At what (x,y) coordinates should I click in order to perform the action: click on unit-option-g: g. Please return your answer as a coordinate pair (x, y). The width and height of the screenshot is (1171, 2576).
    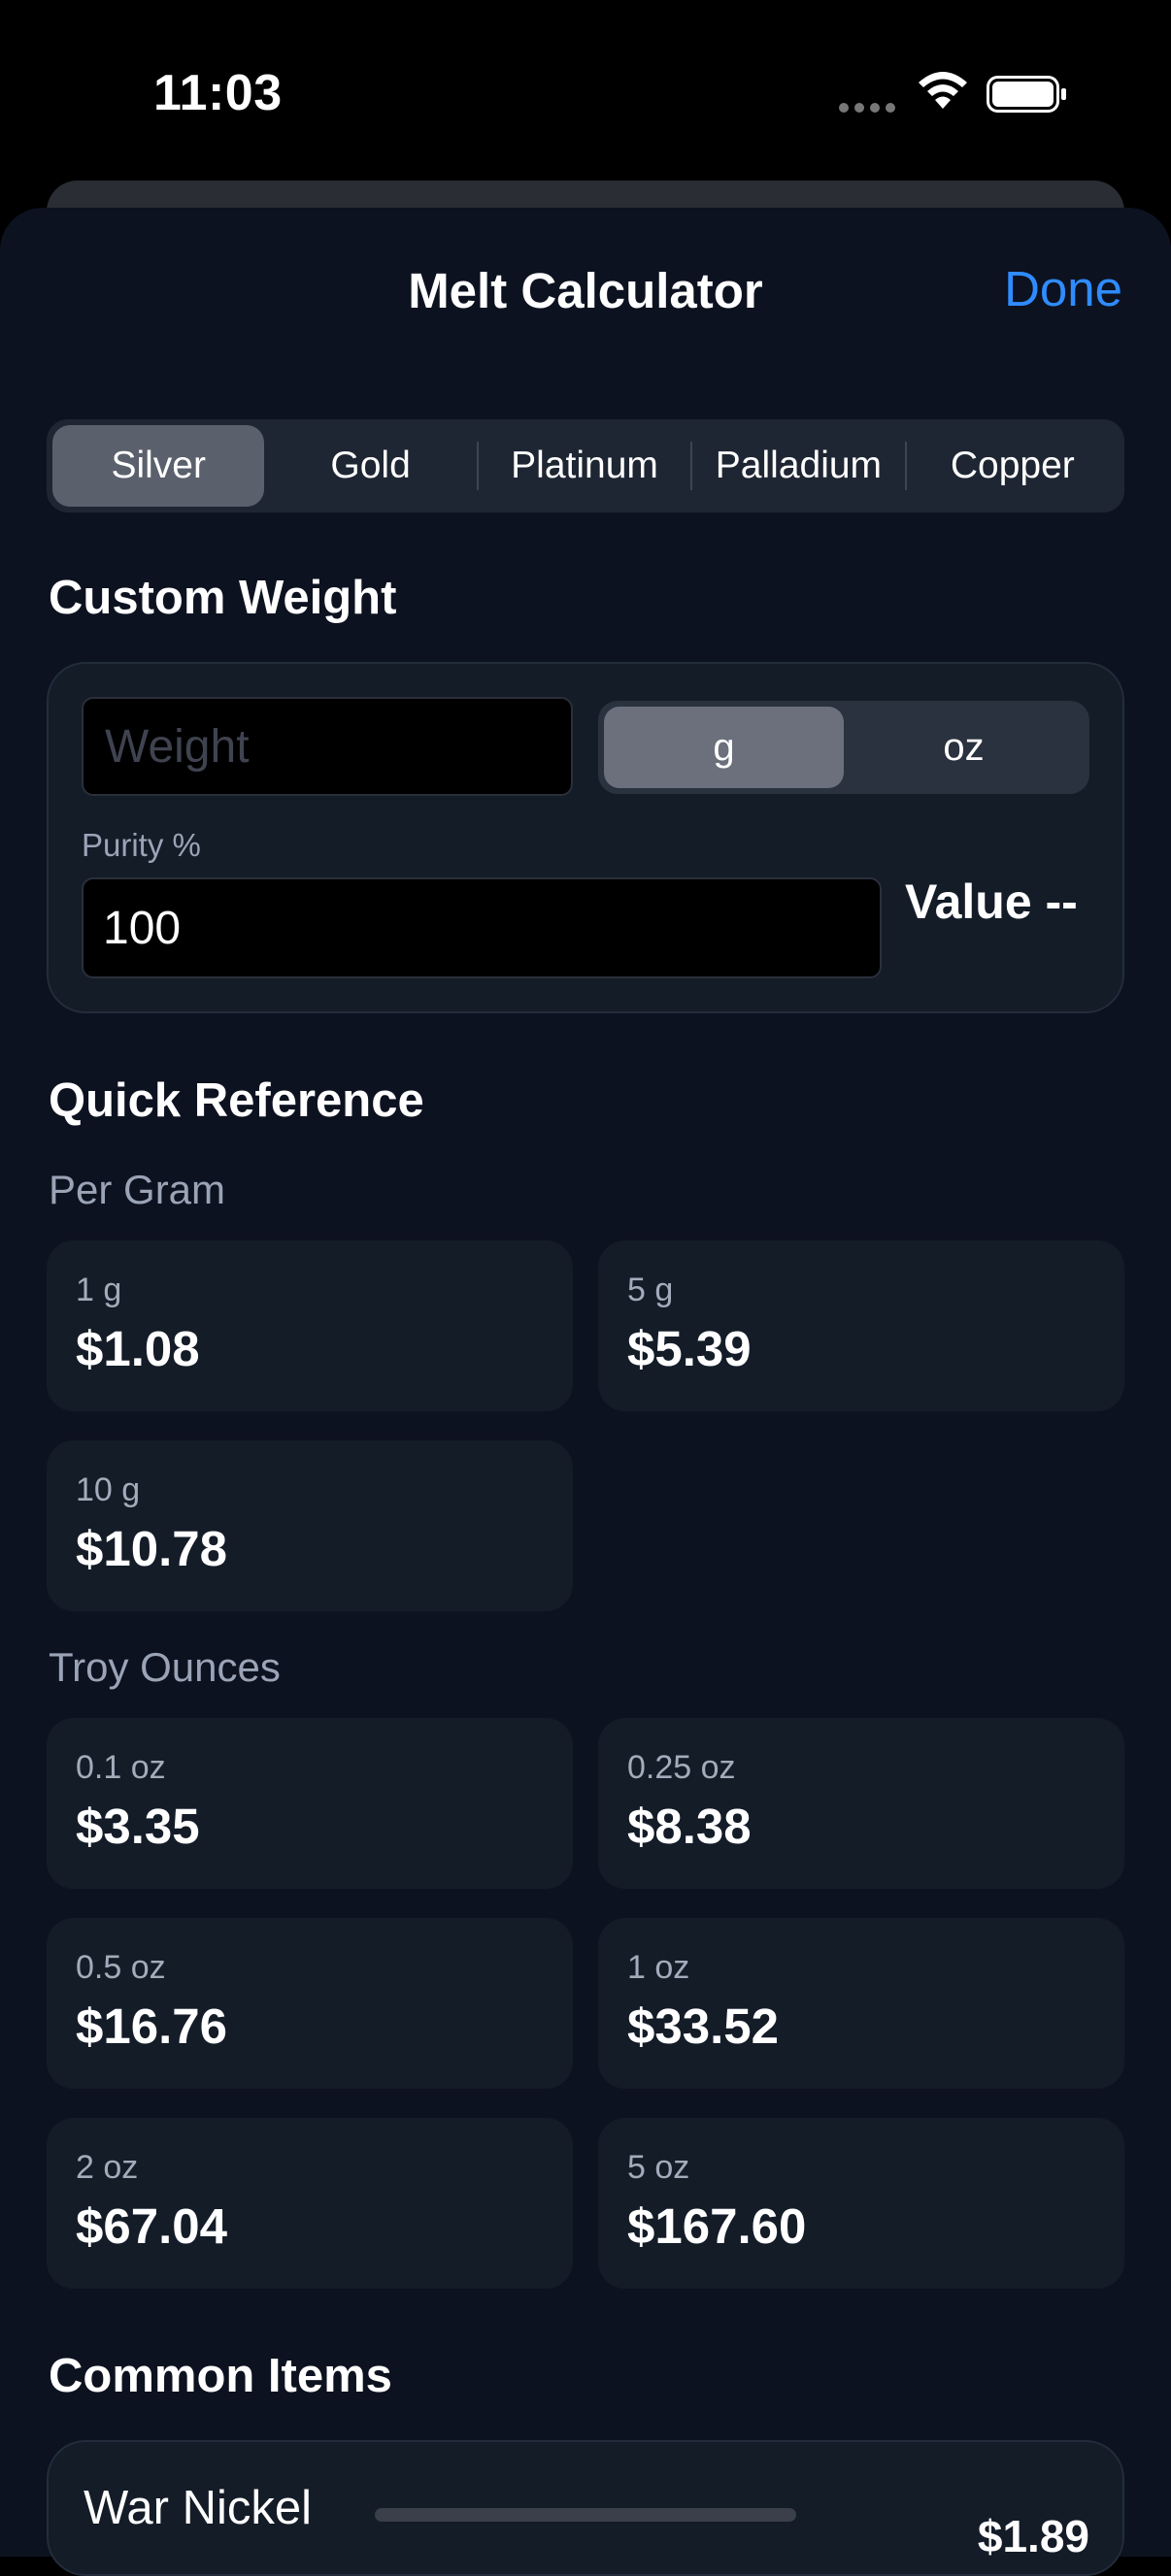
    Looking at the image, I should click on (724, 747).